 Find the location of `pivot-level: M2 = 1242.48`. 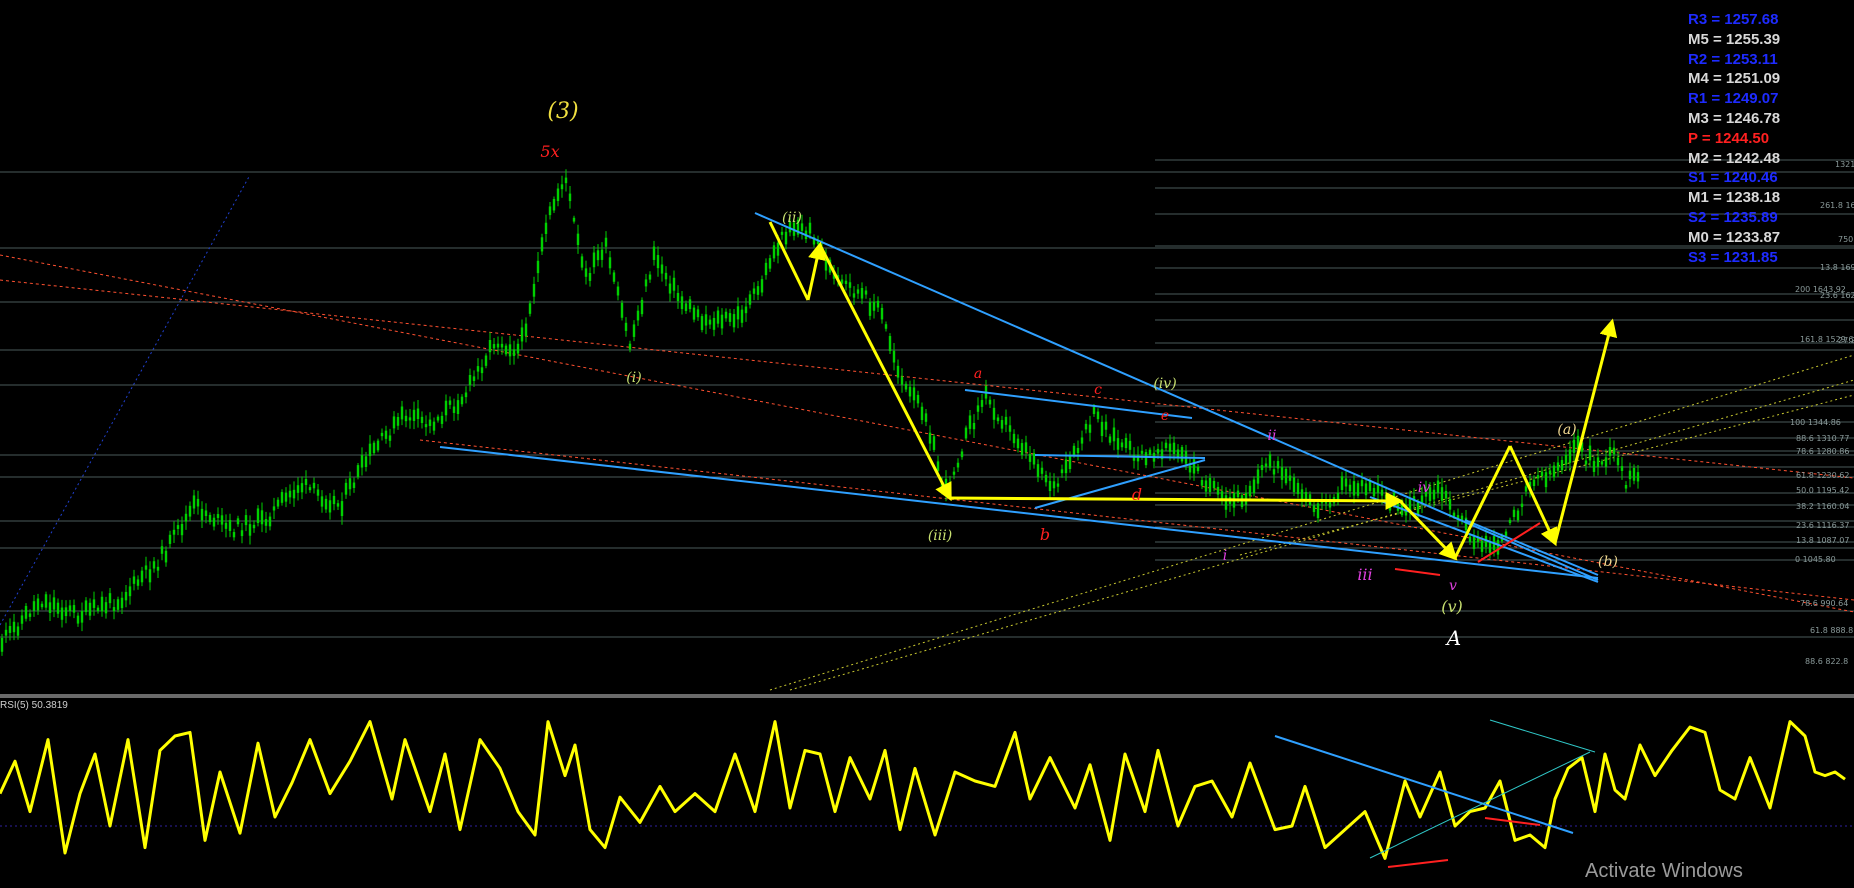

pivot-level: M2 = 1242.48 is located at coordinates (1734, 158).